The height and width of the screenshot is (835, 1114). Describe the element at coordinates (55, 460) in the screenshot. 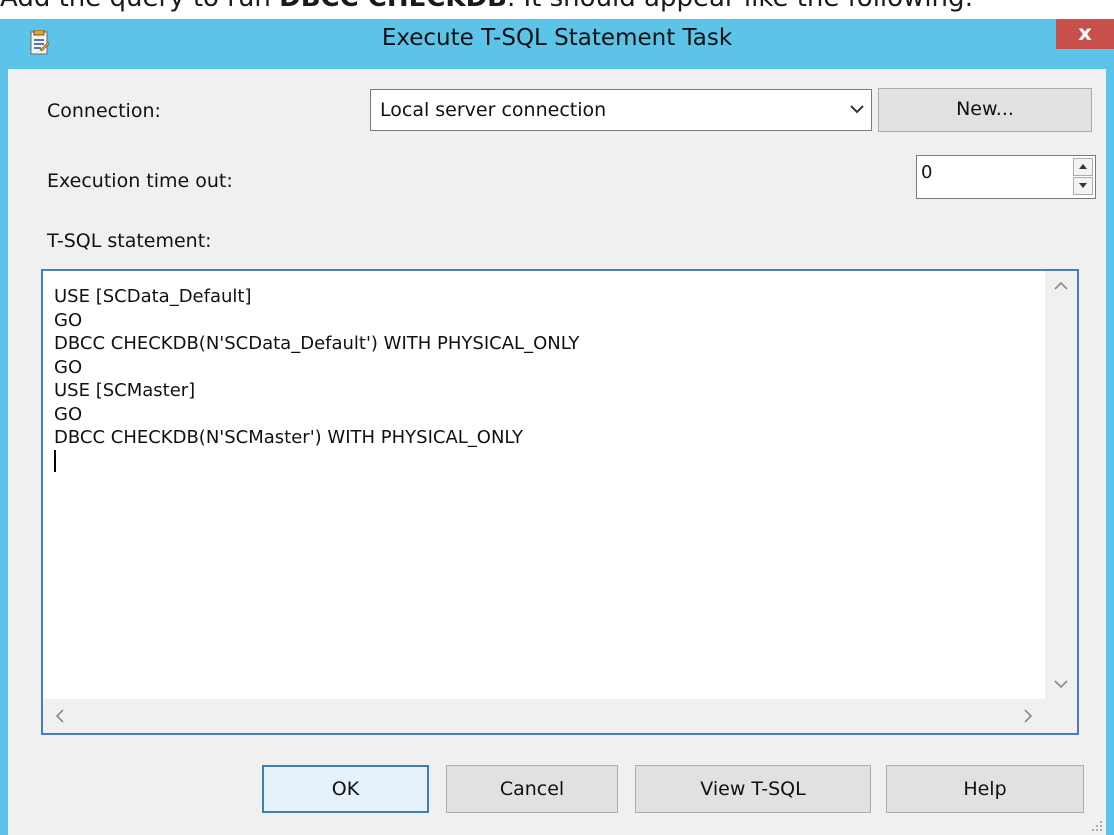

I see `text-caret` at that location.